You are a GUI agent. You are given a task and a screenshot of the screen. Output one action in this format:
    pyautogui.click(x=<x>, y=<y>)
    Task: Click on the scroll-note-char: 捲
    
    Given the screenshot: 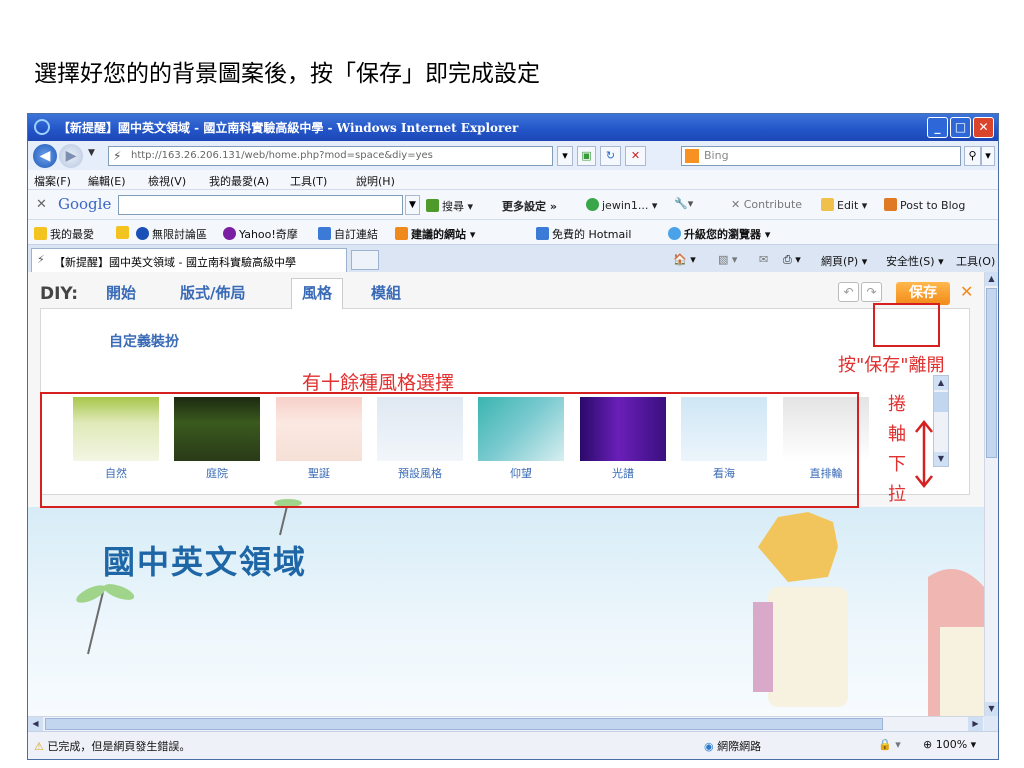 What is the action you would take?
    pyautogui.click(x=897, y=404)
    